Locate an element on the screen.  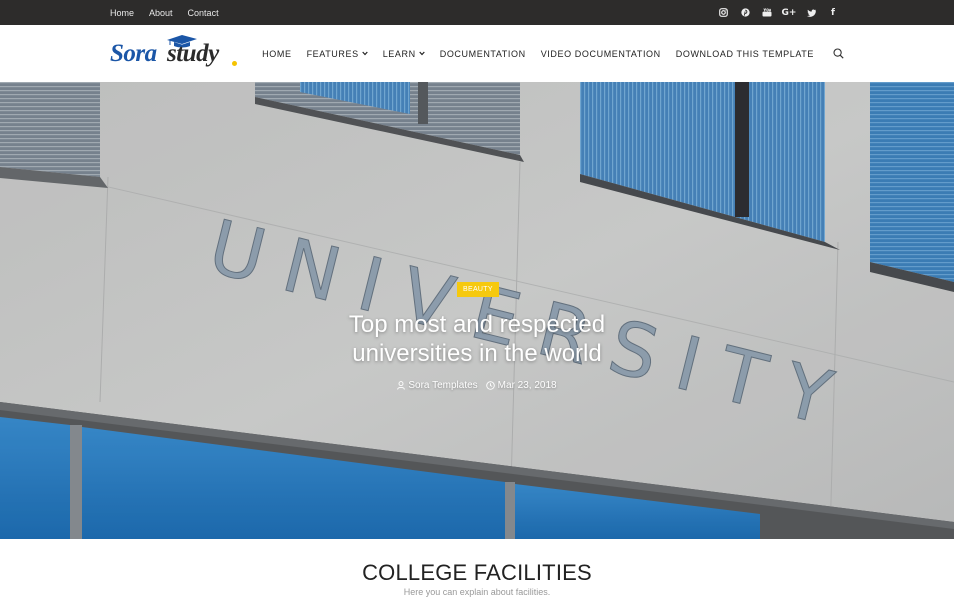
instagram-icon is located at coordinates (723, 12).